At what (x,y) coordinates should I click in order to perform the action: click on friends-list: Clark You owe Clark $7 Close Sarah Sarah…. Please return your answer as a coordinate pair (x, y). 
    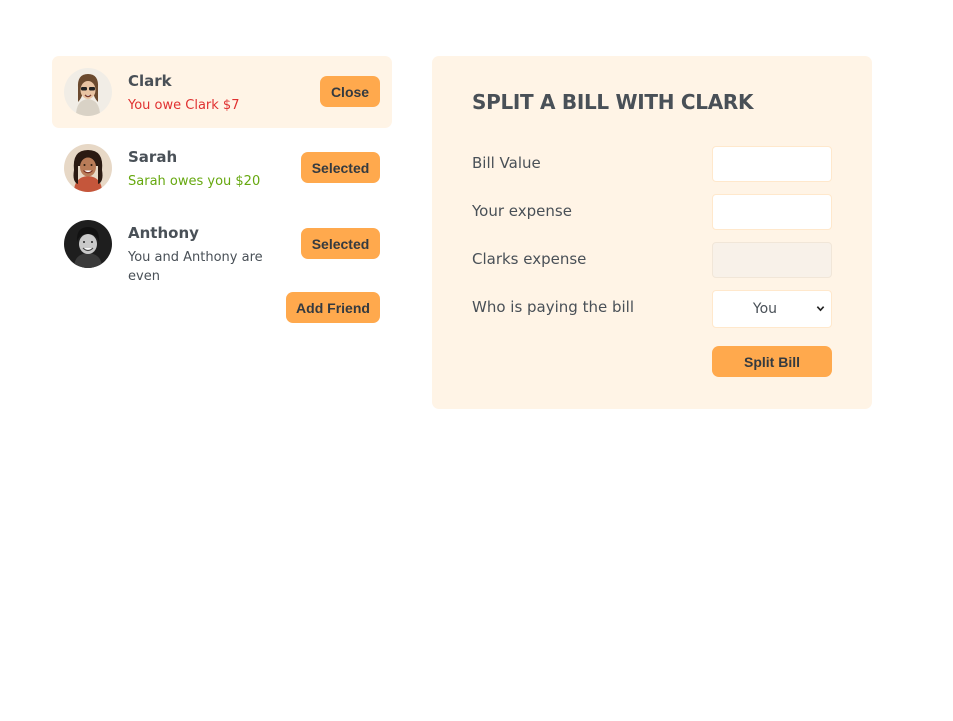
    Looking at the image, I should click on (222, 172).